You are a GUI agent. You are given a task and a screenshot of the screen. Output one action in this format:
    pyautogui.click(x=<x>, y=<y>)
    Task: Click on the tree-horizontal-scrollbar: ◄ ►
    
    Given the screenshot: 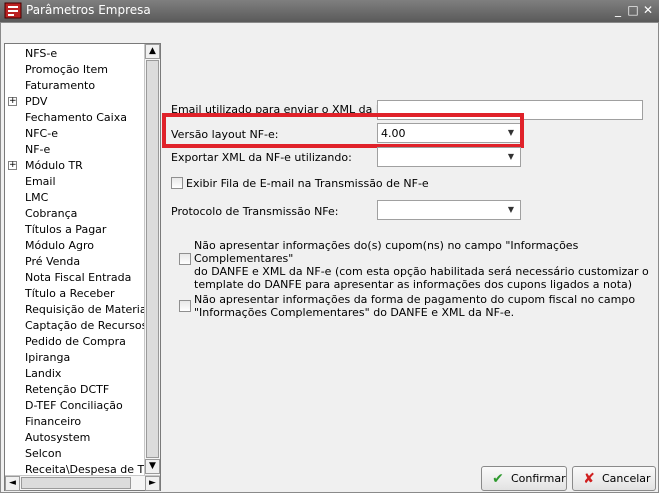 What is the action you would take?
    pyautogui.click(x=82, y=483)
    